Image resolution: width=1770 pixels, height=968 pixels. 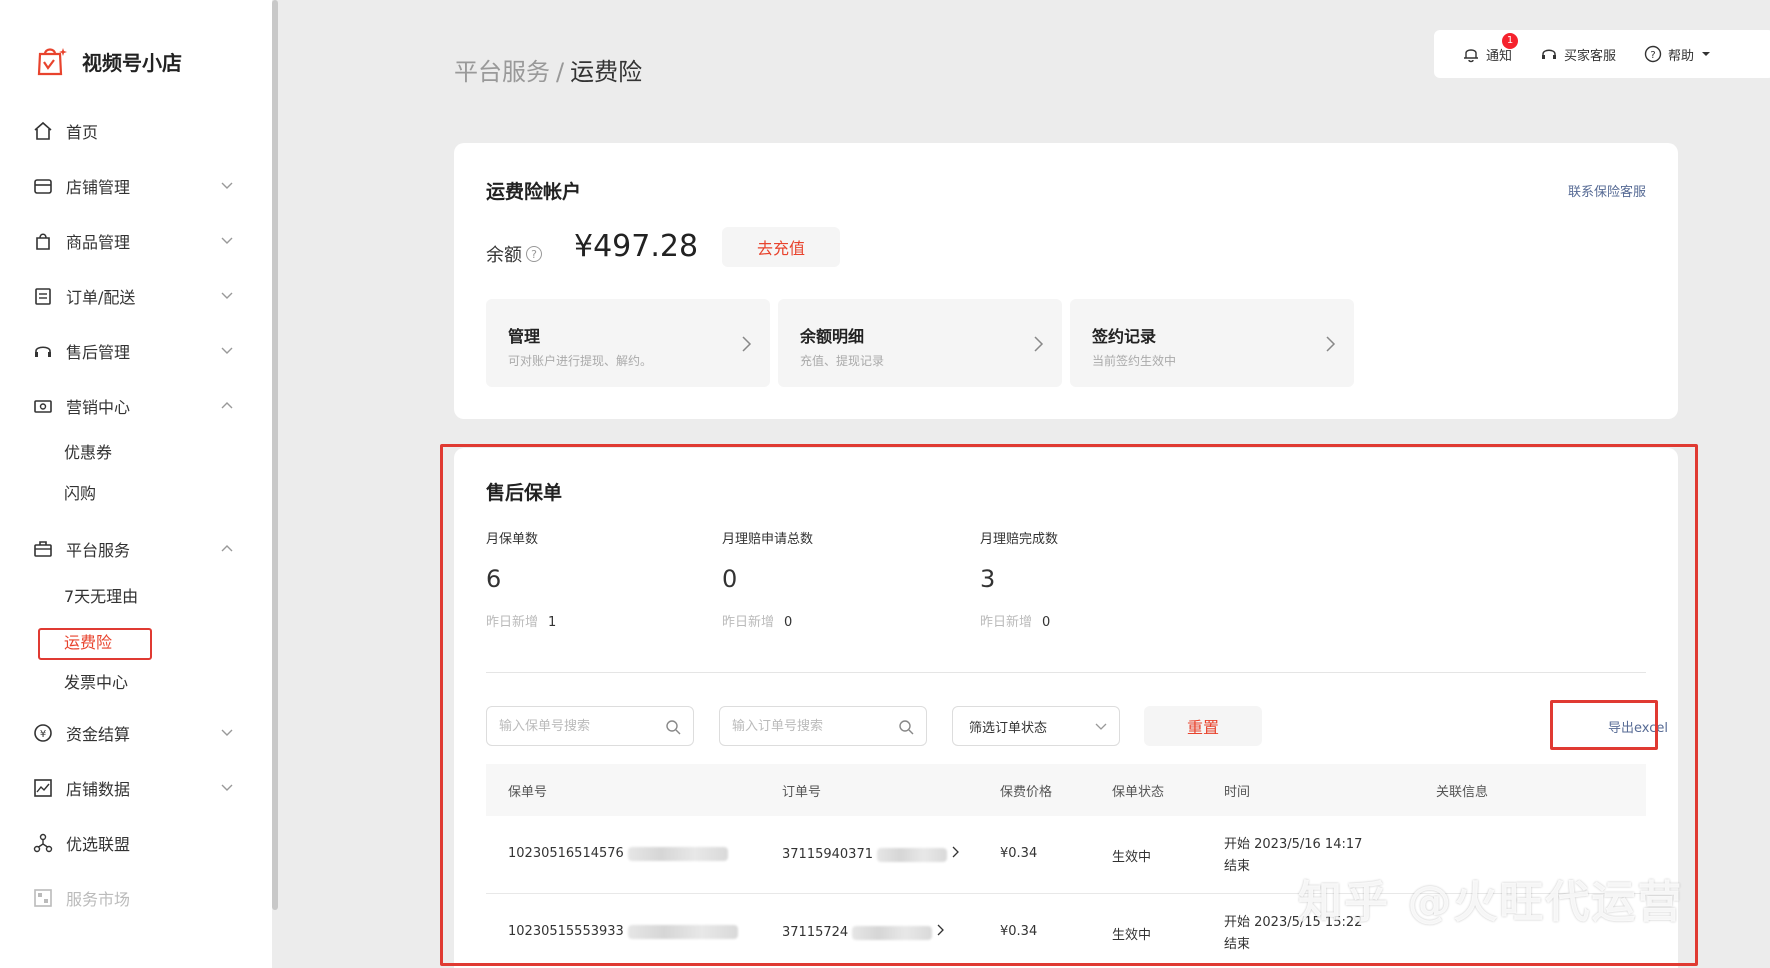 What do you see at coordinates (1490, 48) in the screenshot?
I see `notify-button: 通知 1` at bounding box center [1490, 48].